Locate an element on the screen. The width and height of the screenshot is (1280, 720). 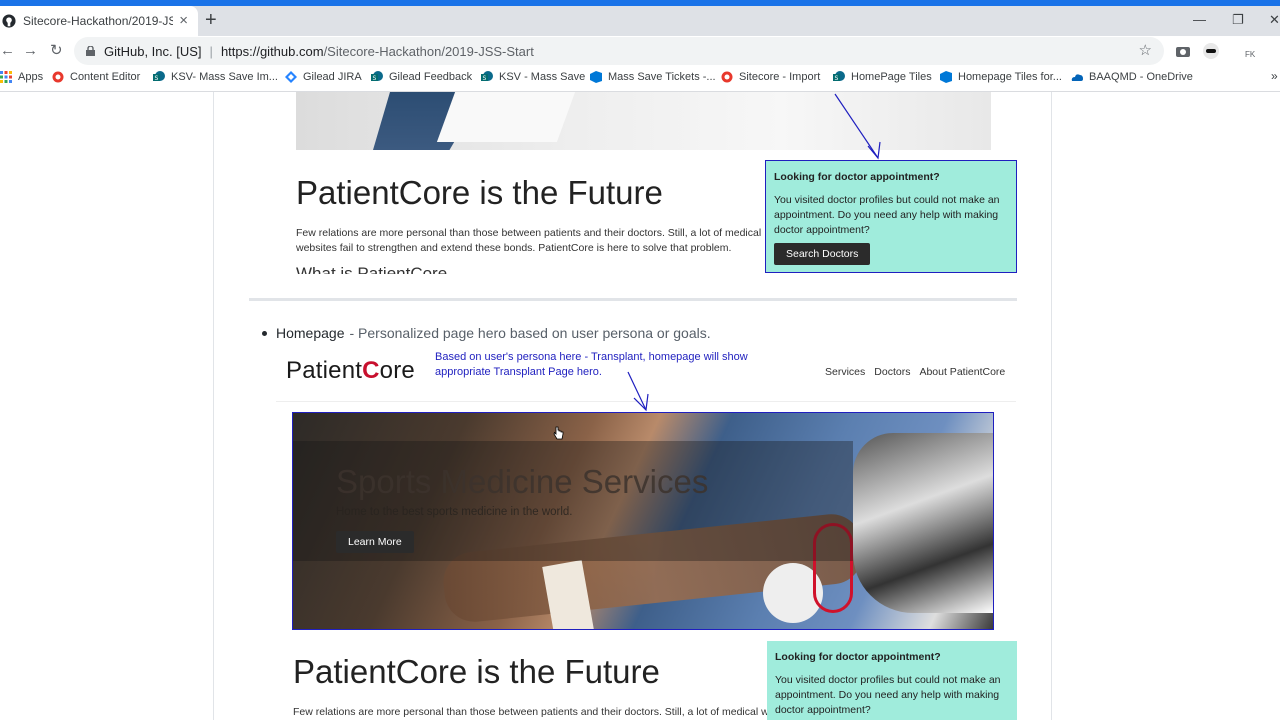
partial-heading: What is PatientCore is located at coordinates (372, 269).